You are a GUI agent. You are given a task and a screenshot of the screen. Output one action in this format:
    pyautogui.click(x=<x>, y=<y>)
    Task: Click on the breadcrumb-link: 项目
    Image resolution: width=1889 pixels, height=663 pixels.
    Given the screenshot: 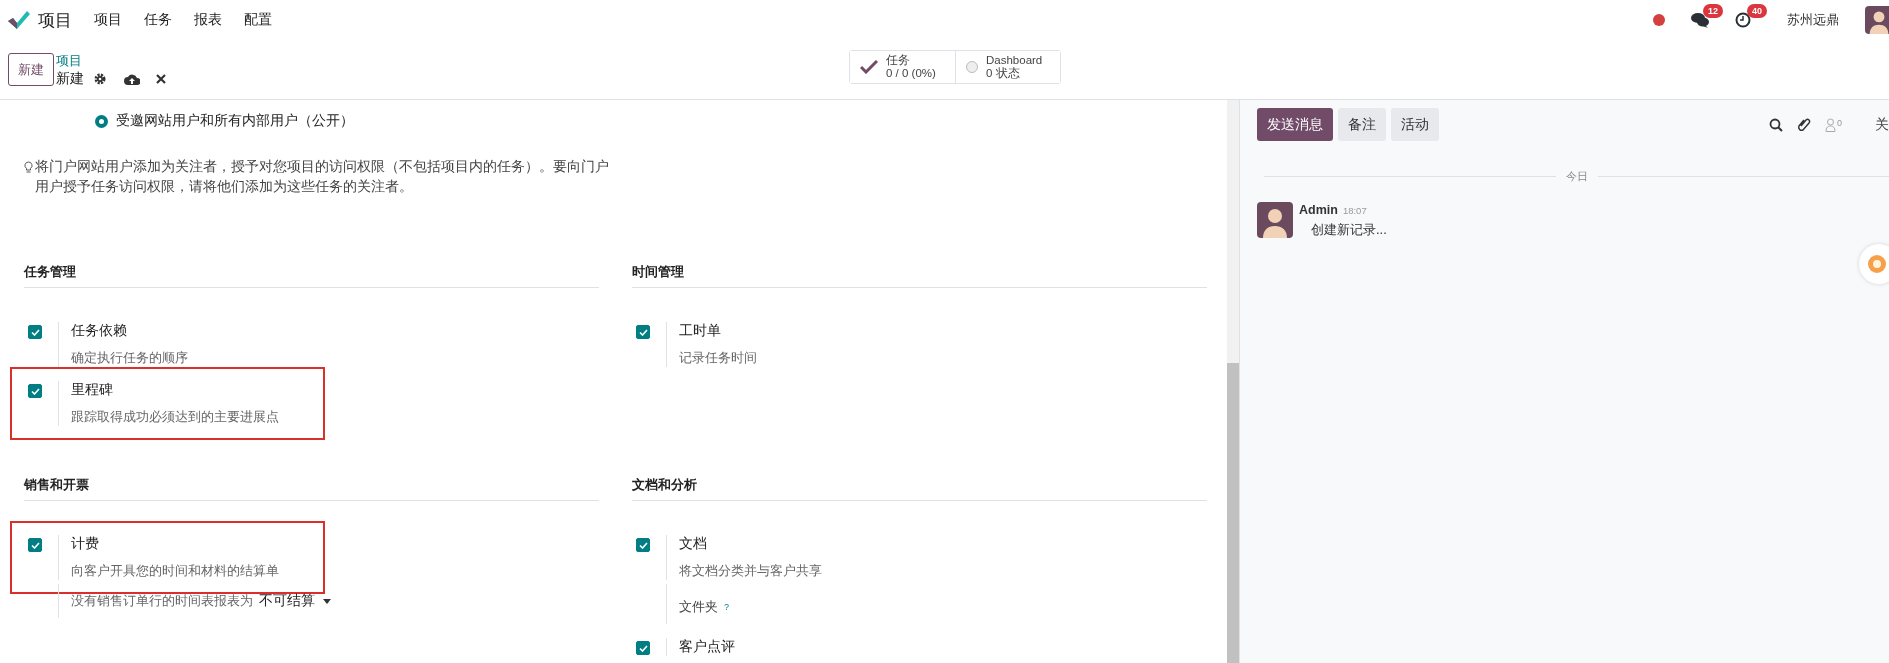 What is the action you would take?
    pyautogui.click(x=111, y=60)
    